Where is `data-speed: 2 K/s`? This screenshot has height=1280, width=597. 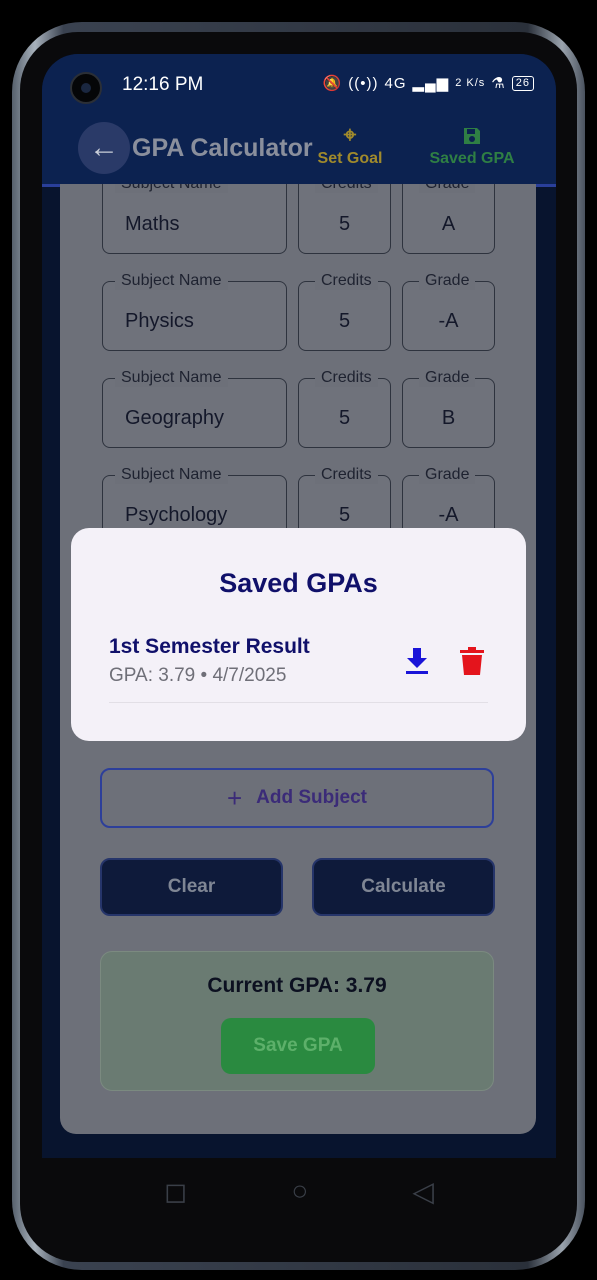
data-speed: 2 K/s is located at coordinates (470, 83).